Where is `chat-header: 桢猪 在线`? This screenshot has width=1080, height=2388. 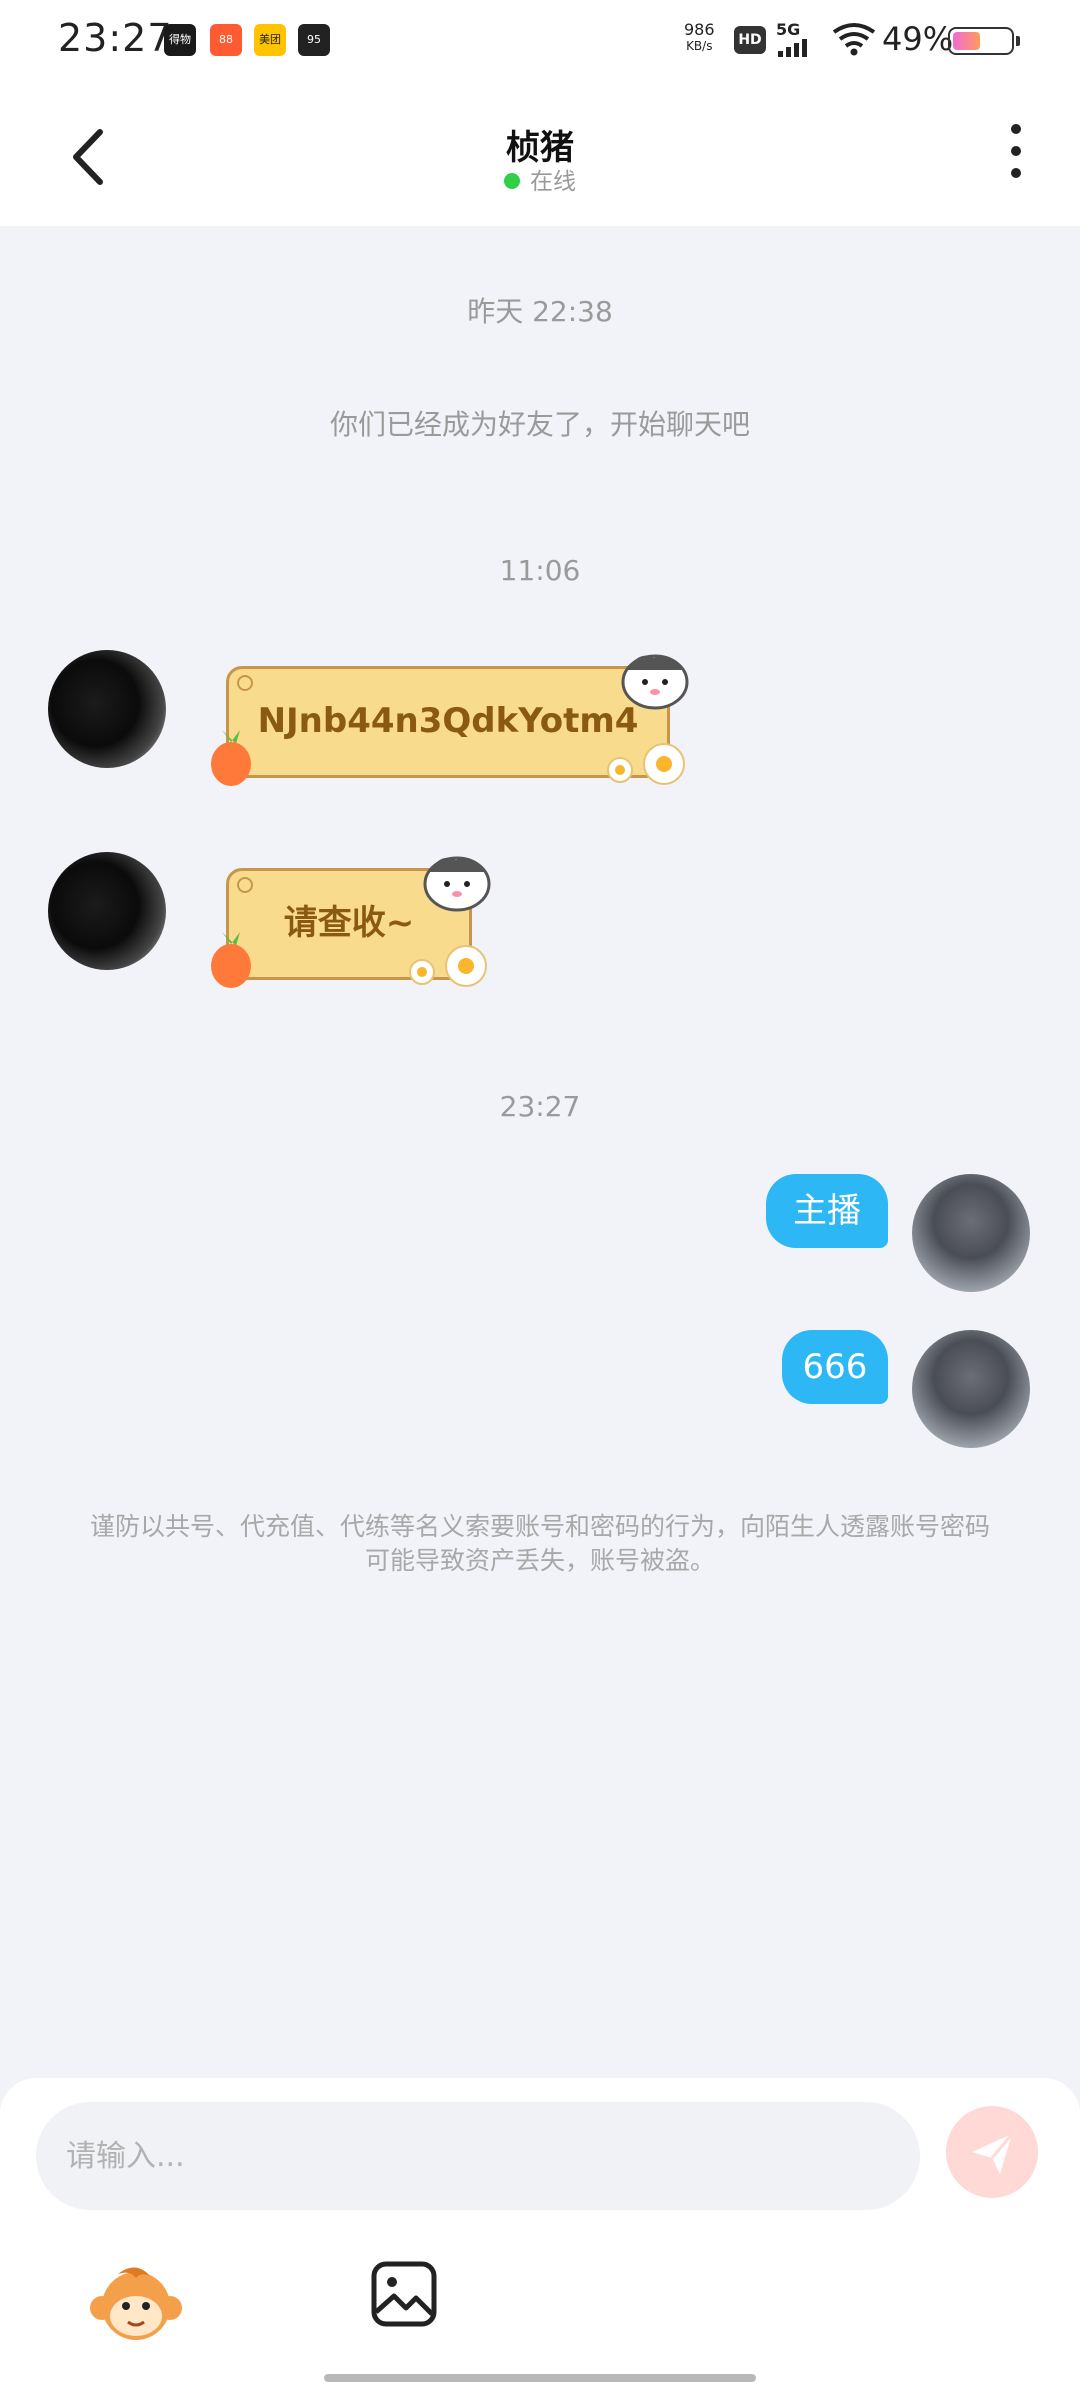 chat-header: 桢猪 在线 is located at coordinates (540, 153).